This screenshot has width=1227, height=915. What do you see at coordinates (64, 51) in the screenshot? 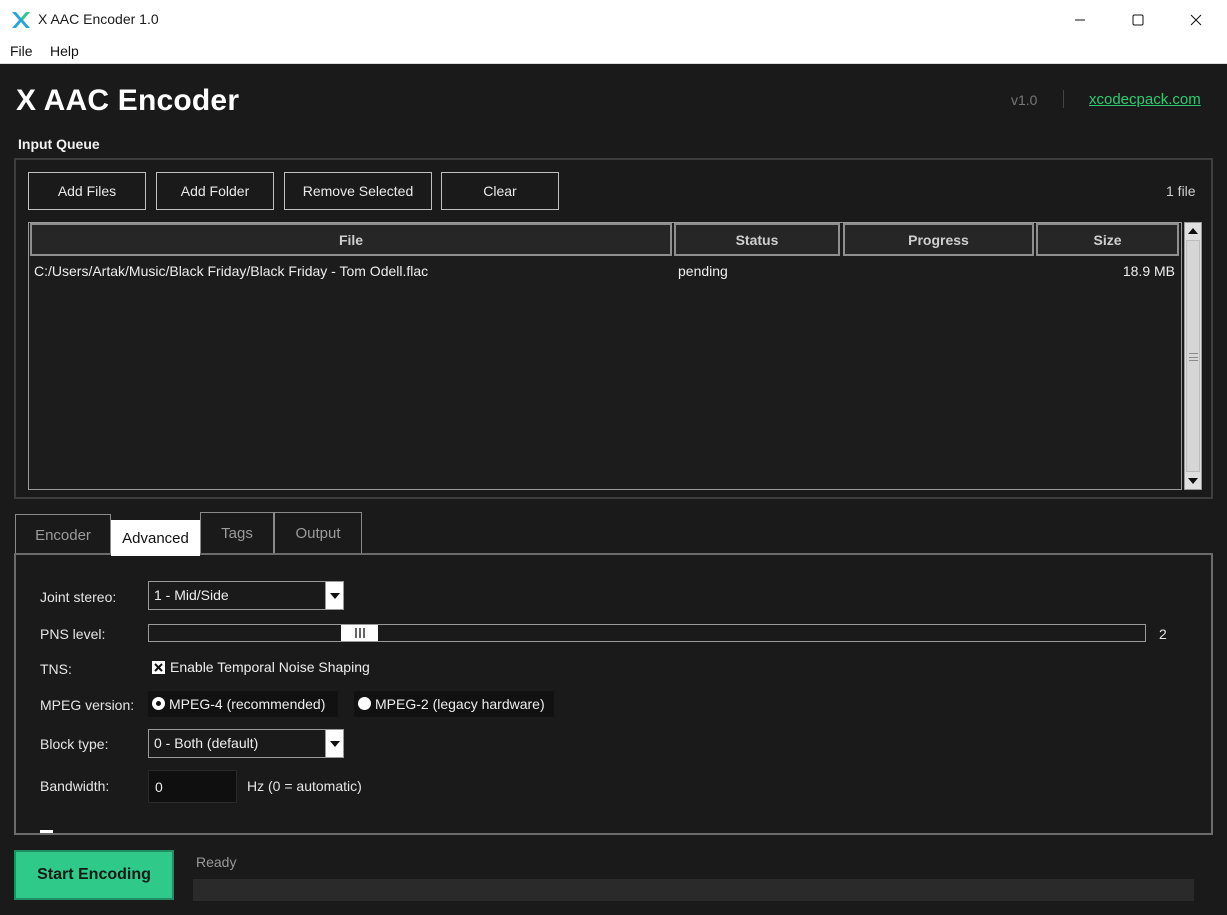
I see `menu-help: Help` at bounding box center [64, 51].